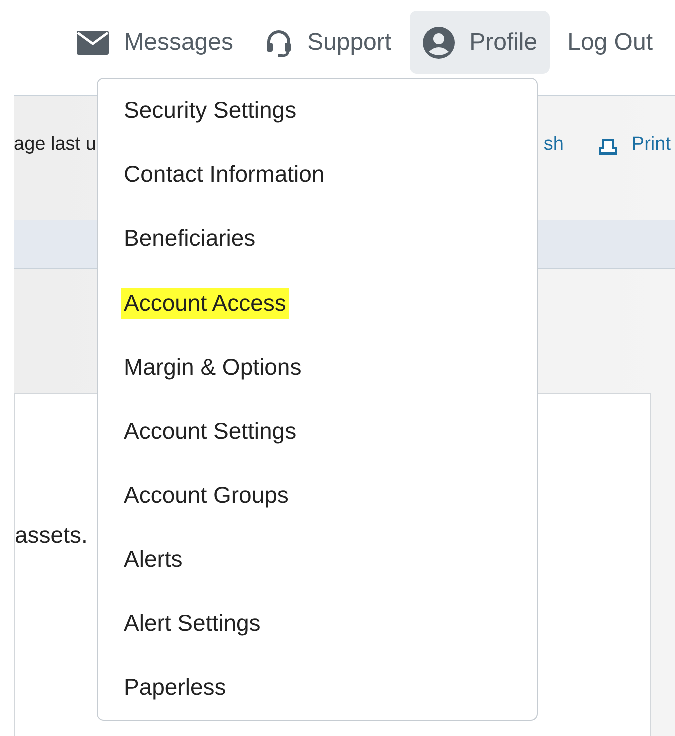 This screenshot has width=675, height=736. Describe the element at coordinates (317, 238) in the screenshot. I see `menu-item: Beneficiaries` at that location.